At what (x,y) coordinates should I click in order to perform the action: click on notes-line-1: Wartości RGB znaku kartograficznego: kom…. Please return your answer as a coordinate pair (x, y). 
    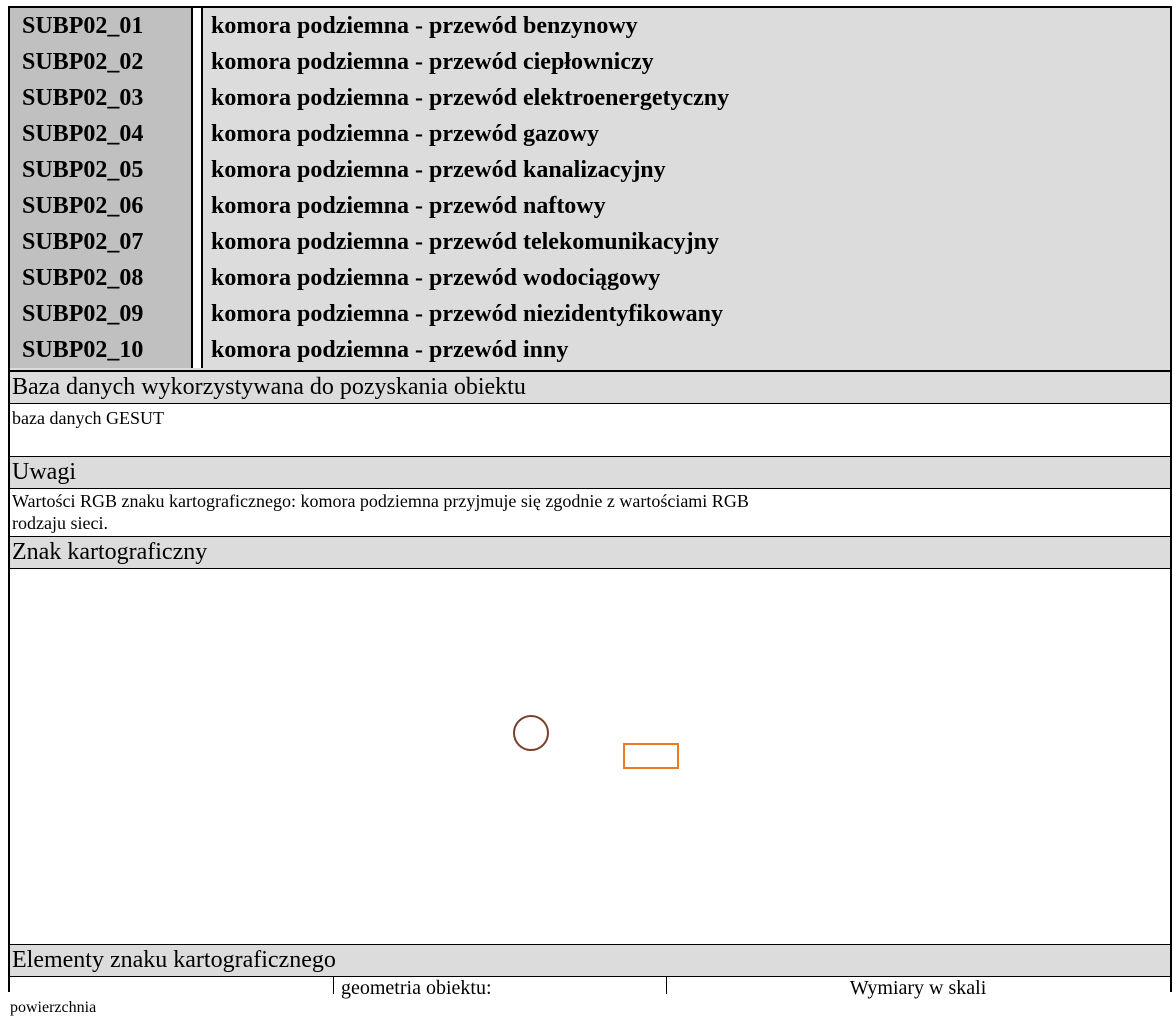
    Looking at the image, I should click on (380, 501).